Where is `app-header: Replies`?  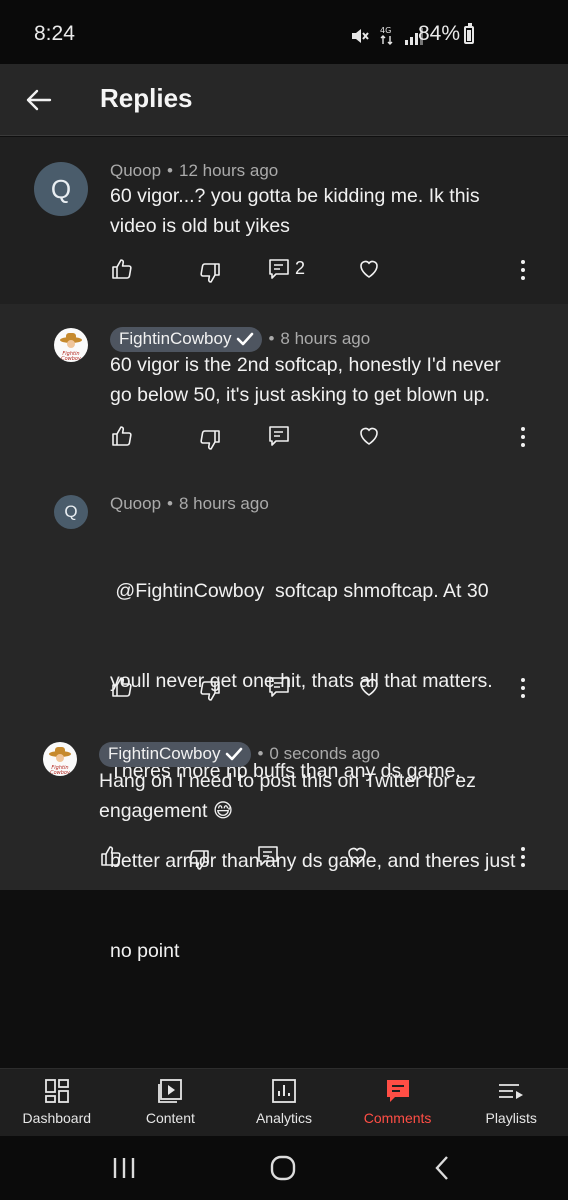 app-header: Replies is located at coordinates (284, 100).